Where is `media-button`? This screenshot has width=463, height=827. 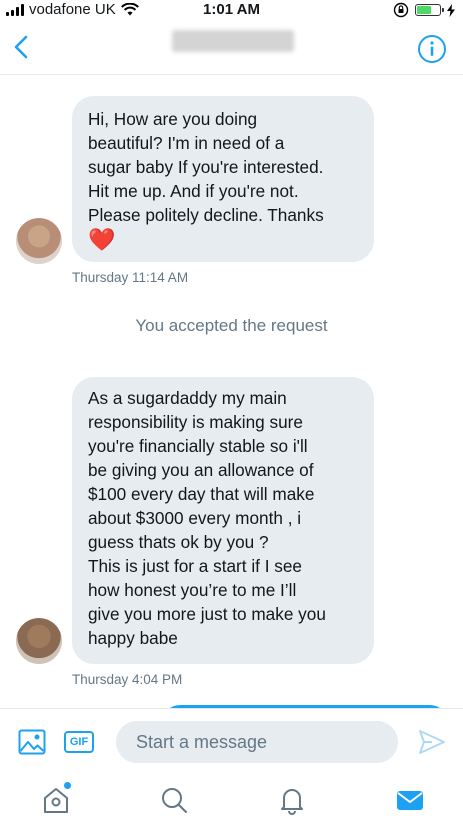
media-button is located at coordinates (32, 742).